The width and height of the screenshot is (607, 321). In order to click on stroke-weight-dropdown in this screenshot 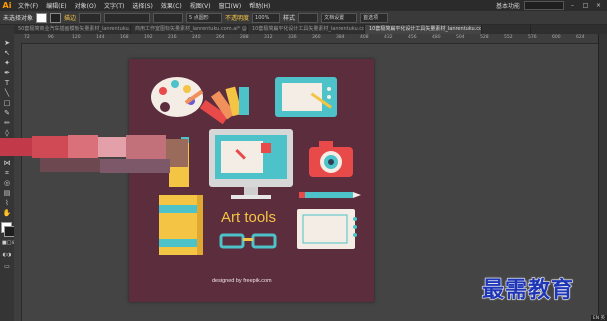, I will do `click(90, 17)`.